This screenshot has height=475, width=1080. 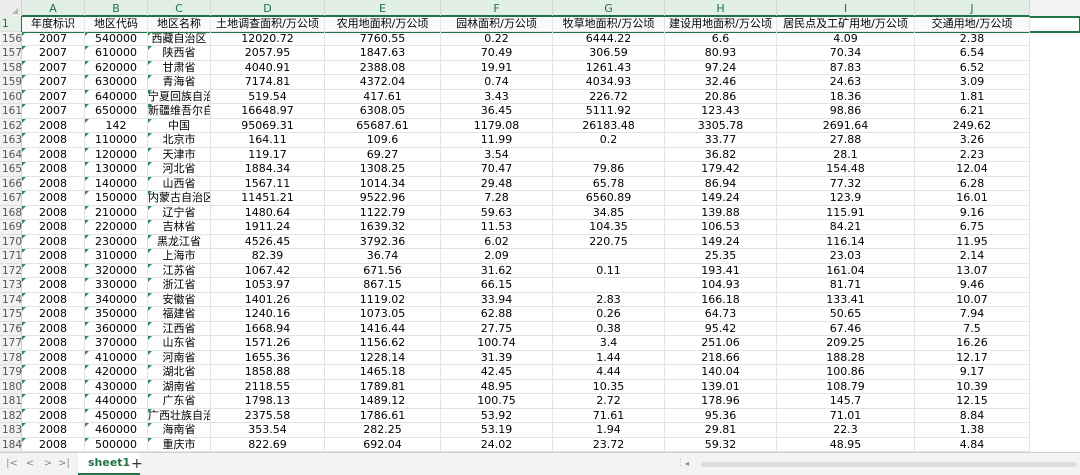 What do you see at coordinates (721, 24) in the screenshot?
I see `column-title: 建设用地面积/万公顷` at bounding box center [721, 24].